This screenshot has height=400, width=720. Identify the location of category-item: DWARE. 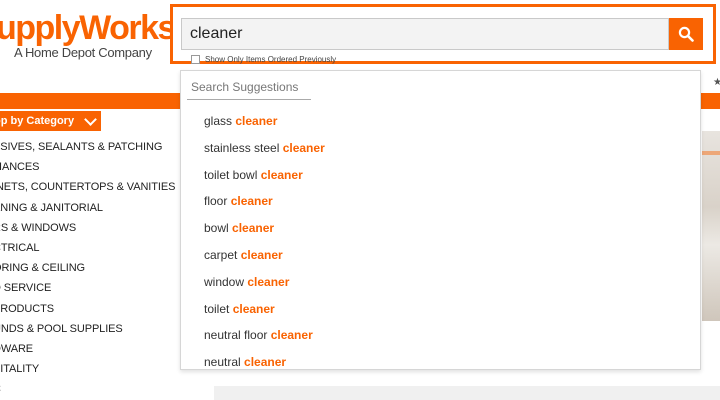
(87, 349).